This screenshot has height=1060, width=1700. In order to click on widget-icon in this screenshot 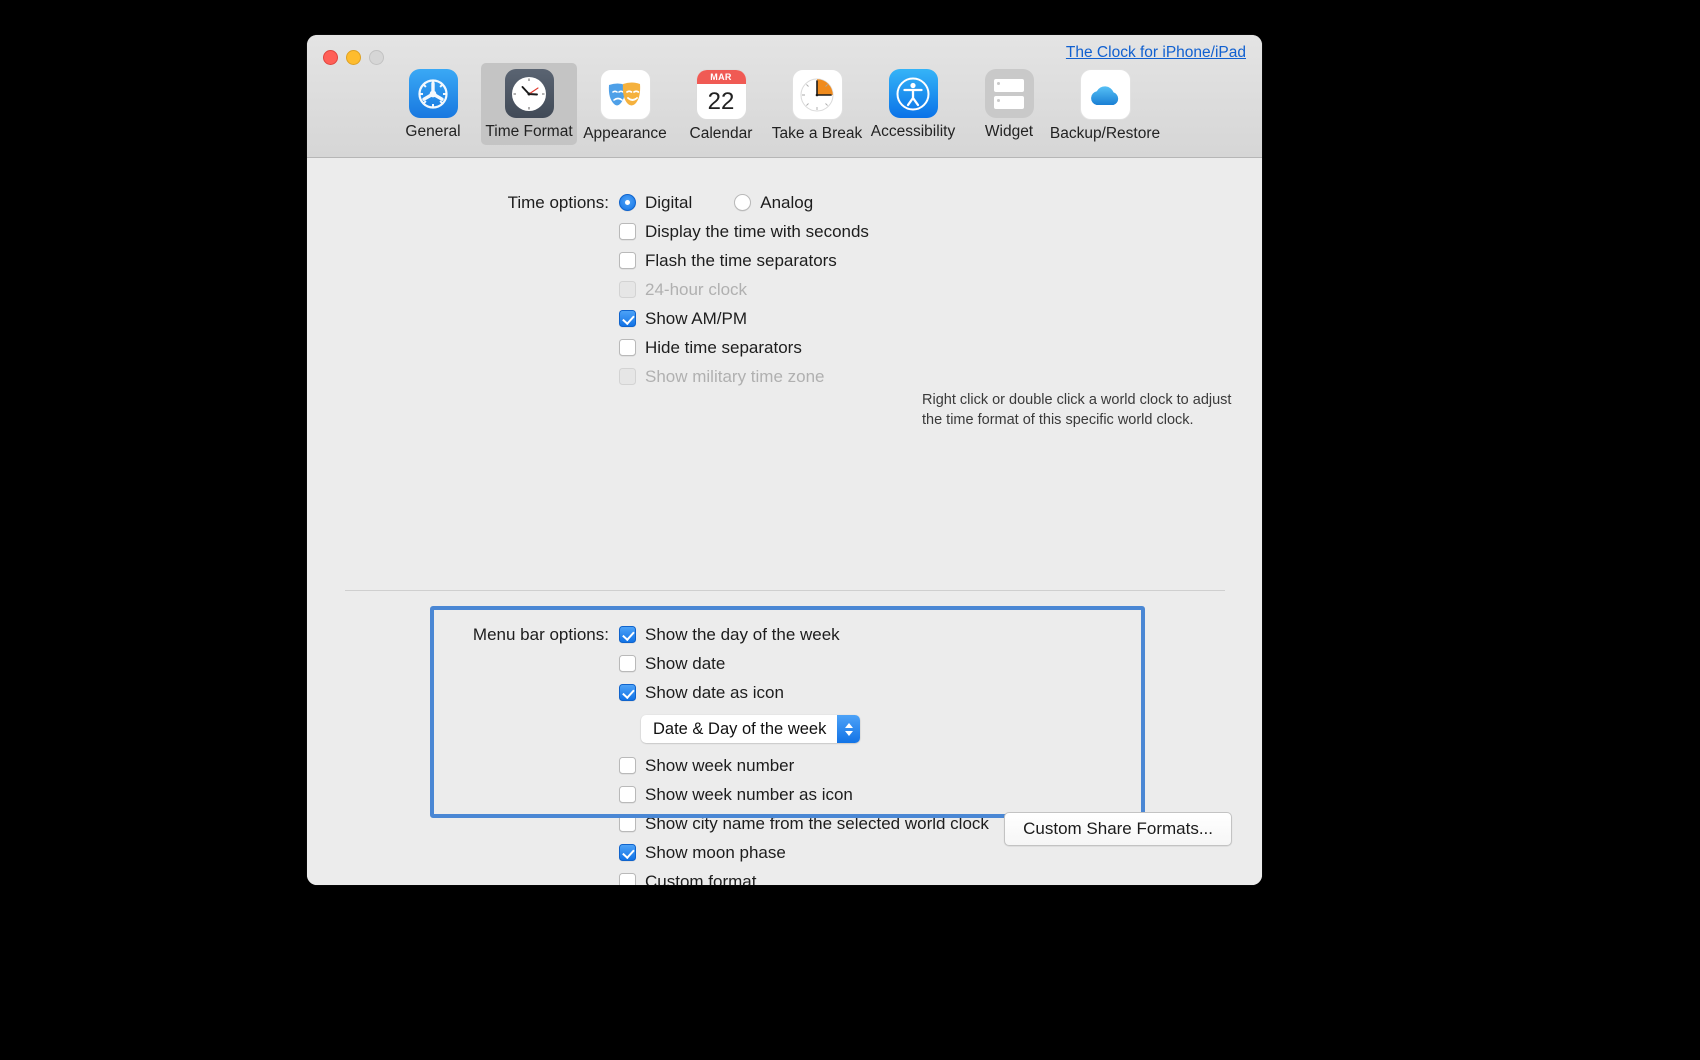, I will do `click(1009, 93)`.